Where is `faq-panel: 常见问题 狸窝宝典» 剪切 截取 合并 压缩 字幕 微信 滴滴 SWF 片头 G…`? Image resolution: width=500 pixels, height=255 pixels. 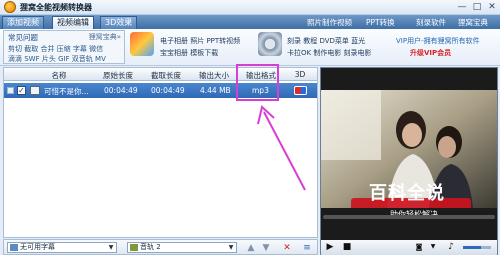
faq-panel: 常见问题 狸窝宝典» 剪切 截取 合并 压缩 字幕 微信 滴滴 SWF 片头 G… is located at coordinates (64, 47).